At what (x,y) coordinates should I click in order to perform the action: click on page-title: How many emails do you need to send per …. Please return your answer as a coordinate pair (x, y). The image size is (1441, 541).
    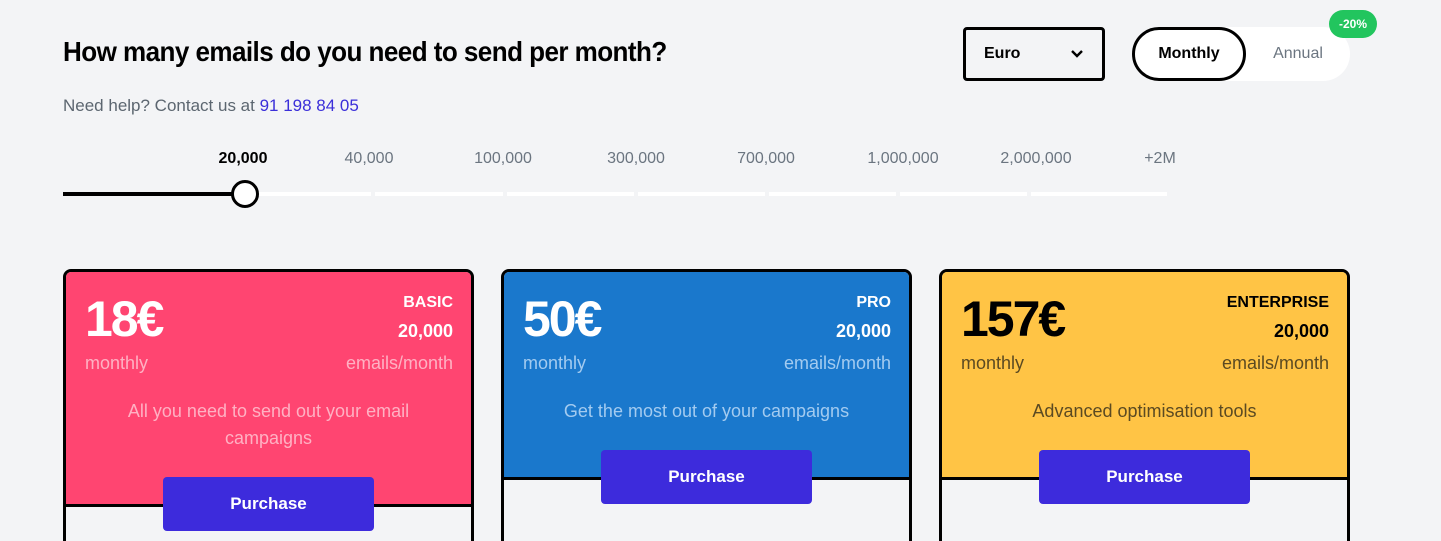
    Looking at the image, I should click on (365, 51).